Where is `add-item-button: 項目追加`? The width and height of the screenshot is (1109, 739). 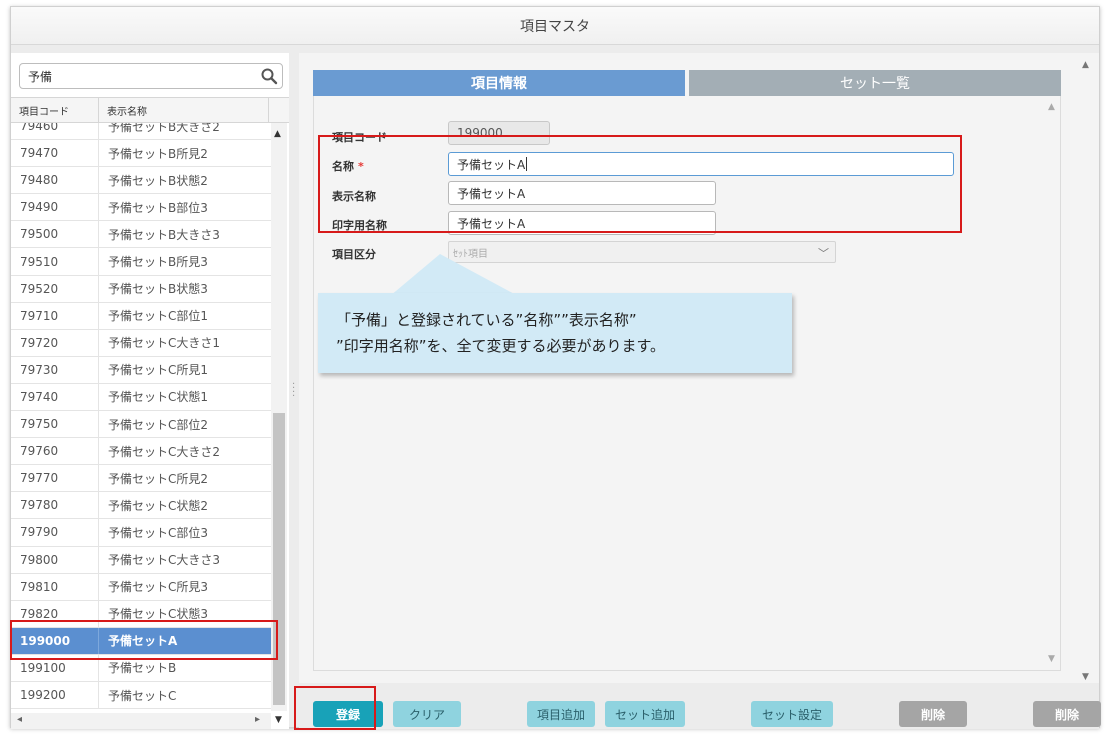 add-item-button: 項目追加 is located at coordinates (561, 714).